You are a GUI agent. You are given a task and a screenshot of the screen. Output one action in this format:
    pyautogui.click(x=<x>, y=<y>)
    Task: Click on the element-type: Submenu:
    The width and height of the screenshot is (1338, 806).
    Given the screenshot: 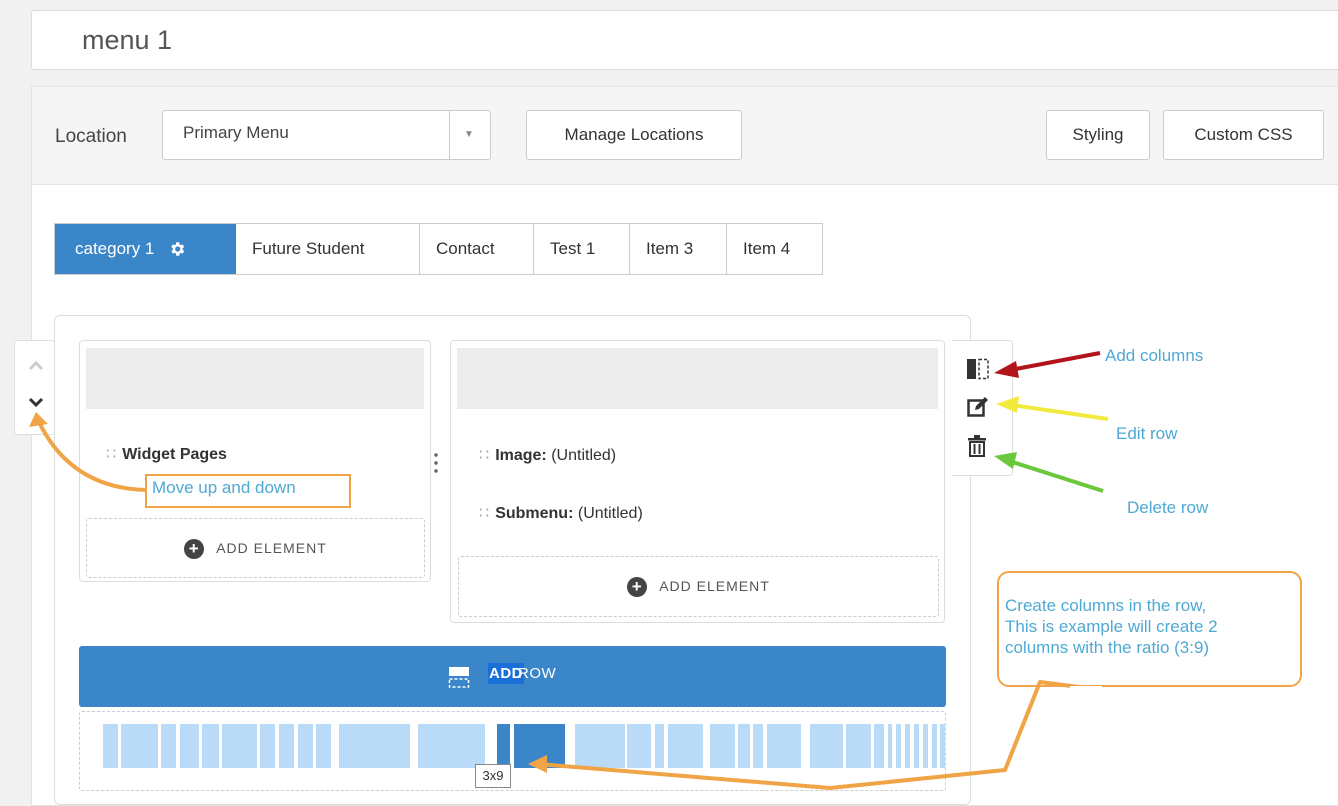 What is the action you would take?
    pyautogui.click(x=534, y=513)
    